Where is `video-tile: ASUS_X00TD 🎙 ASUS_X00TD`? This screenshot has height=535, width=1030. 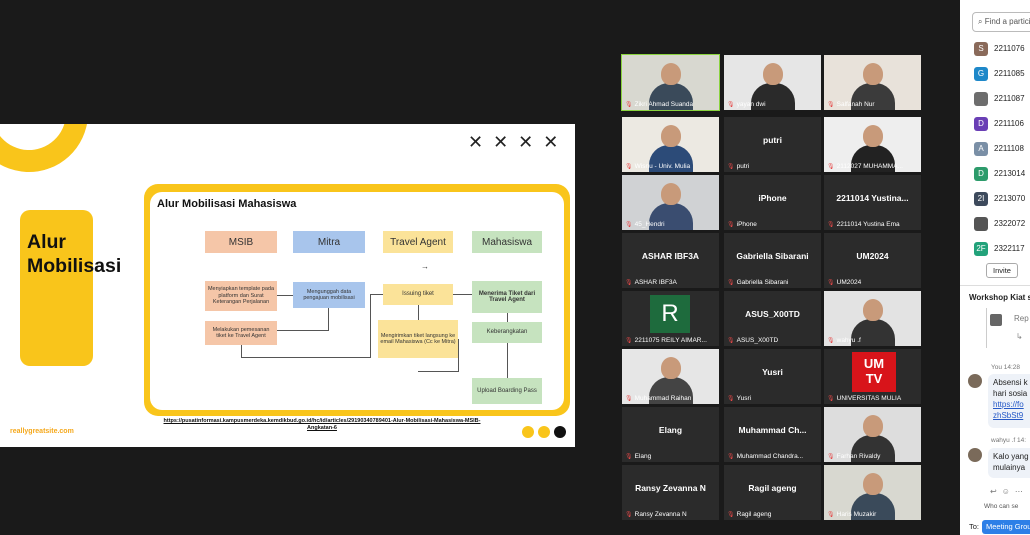 video-tile: ASUS_X00TD 🎙 ASUS_X00TD is located at coordinates (772, 318).